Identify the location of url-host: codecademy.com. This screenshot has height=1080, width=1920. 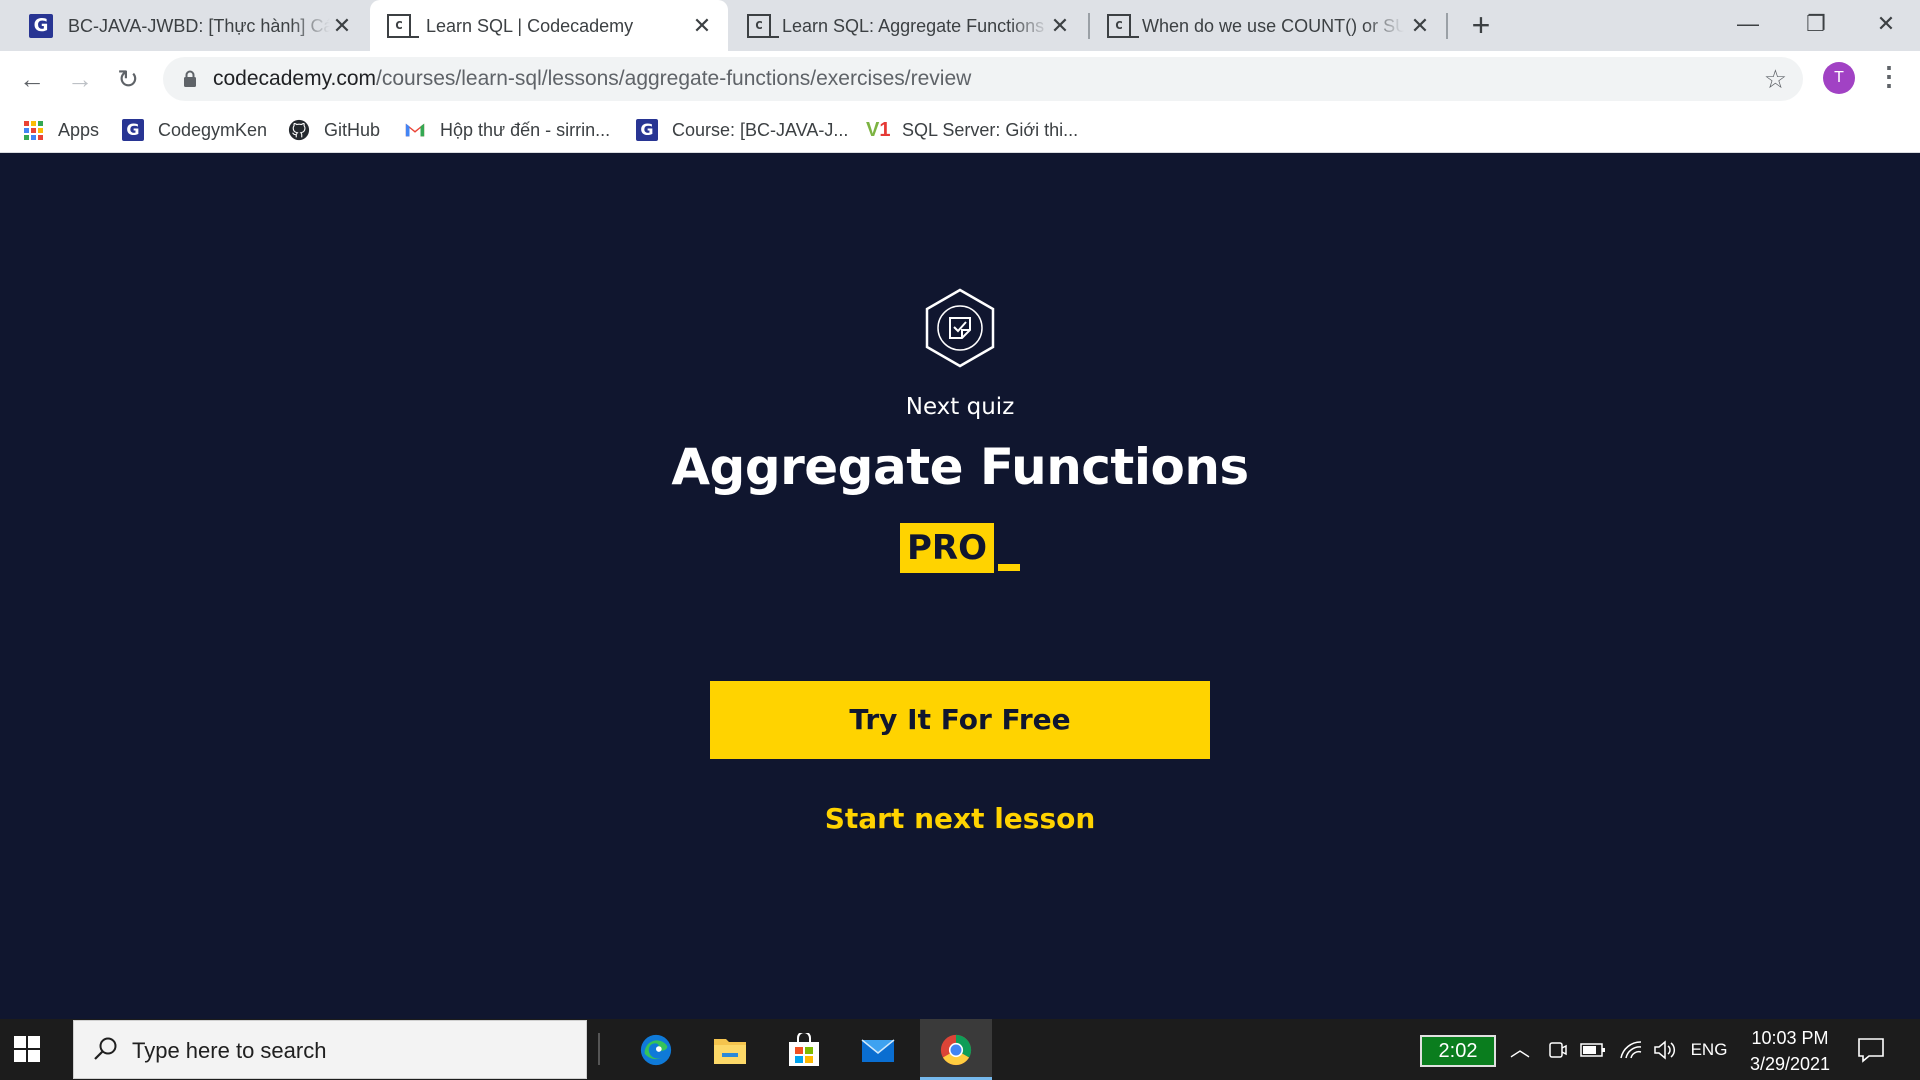
(295, 78).